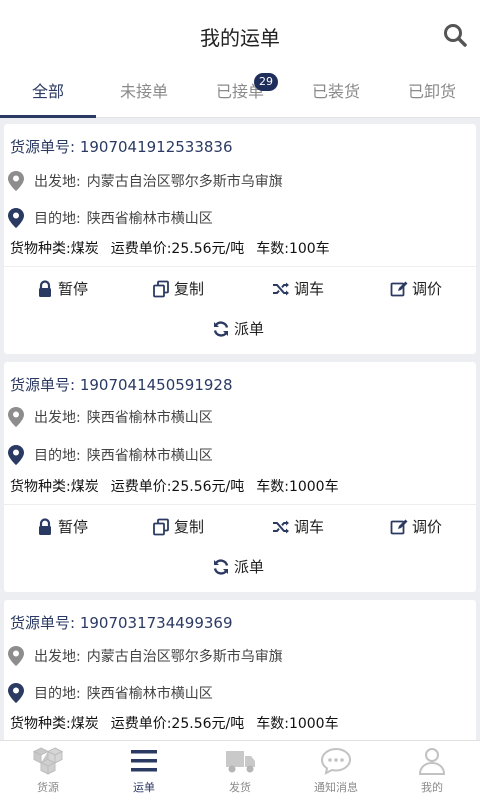 The width and height of the screenshot is (480, 800). What do you see at coordinates (309, 527) in the screenshot?
I see `dispatch-car-label: 调车` at bounding box center [309, 527].